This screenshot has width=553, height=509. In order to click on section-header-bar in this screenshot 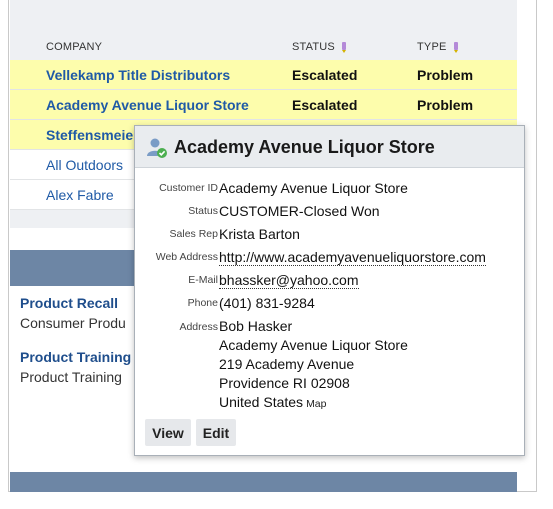, I will do `click(263, 482)`.